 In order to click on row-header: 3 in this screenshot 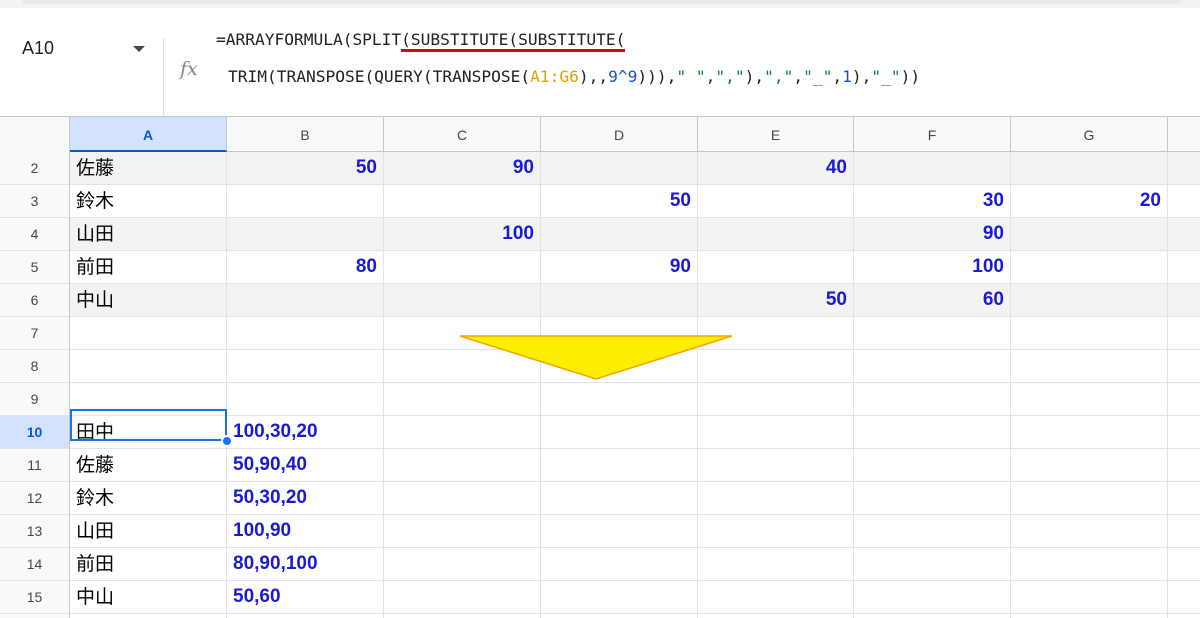, I will do `click(35, 201)`.